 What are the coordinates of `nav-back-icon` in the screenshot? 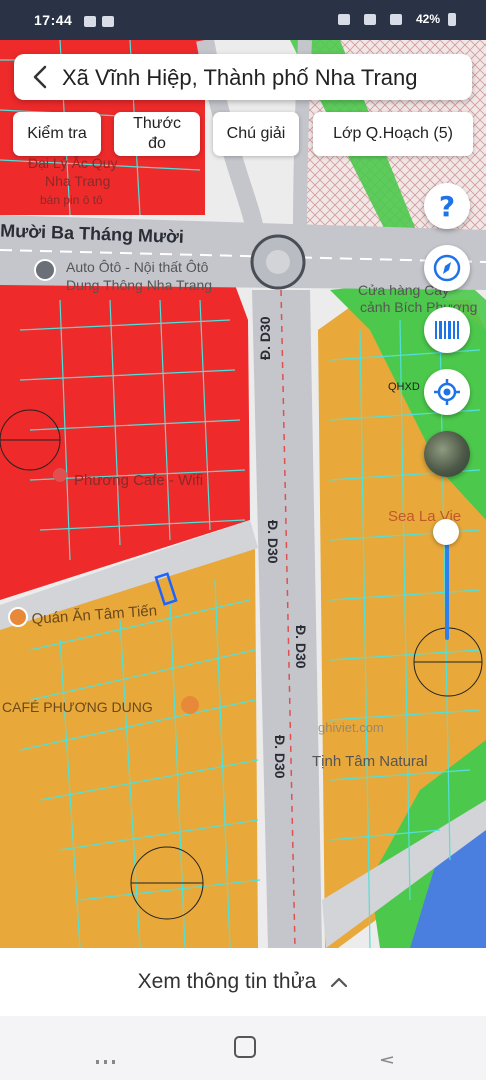 It's located at (387, 1060).